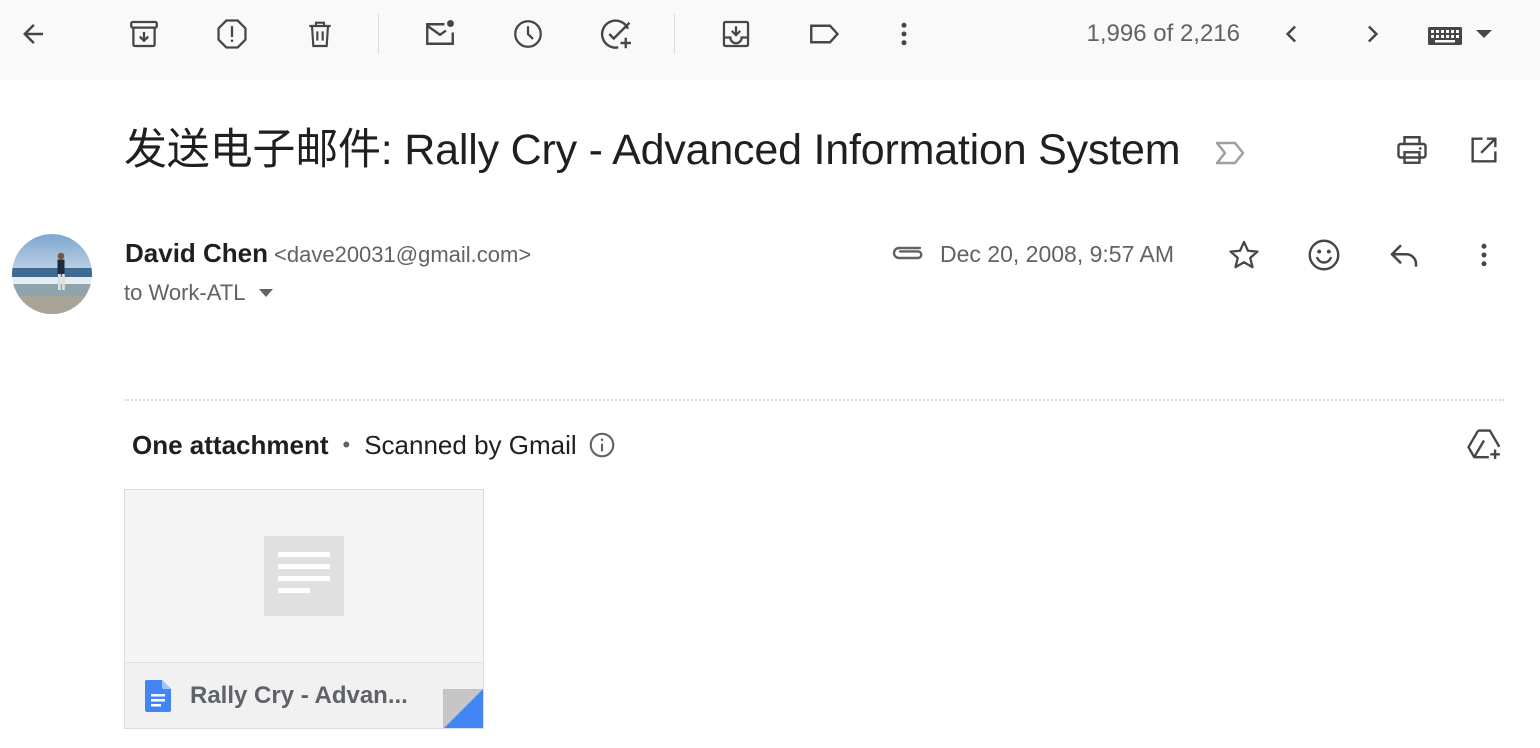 The width and height of the screenshot is (1540, 748). I want to click on delete-button, so click(320, 34).